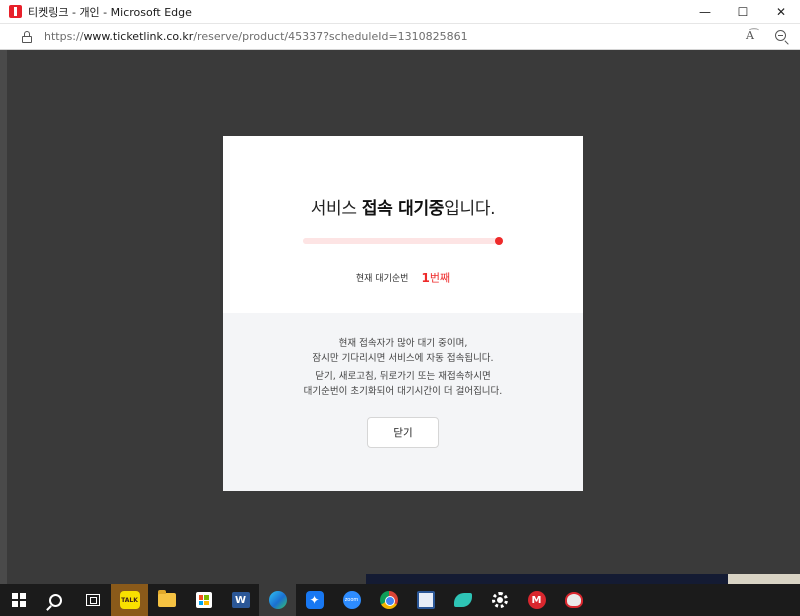  Describe the element at coordinates (403, 209) in the screenshot. I see `title-bold: 접속 대기중` at that location.